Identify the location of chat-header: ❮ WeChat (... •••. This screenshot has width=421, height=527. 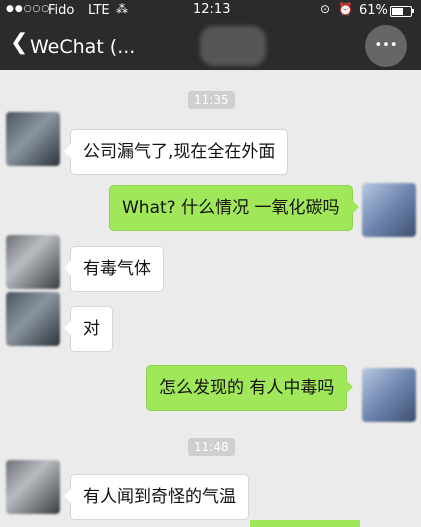
(210, 46).